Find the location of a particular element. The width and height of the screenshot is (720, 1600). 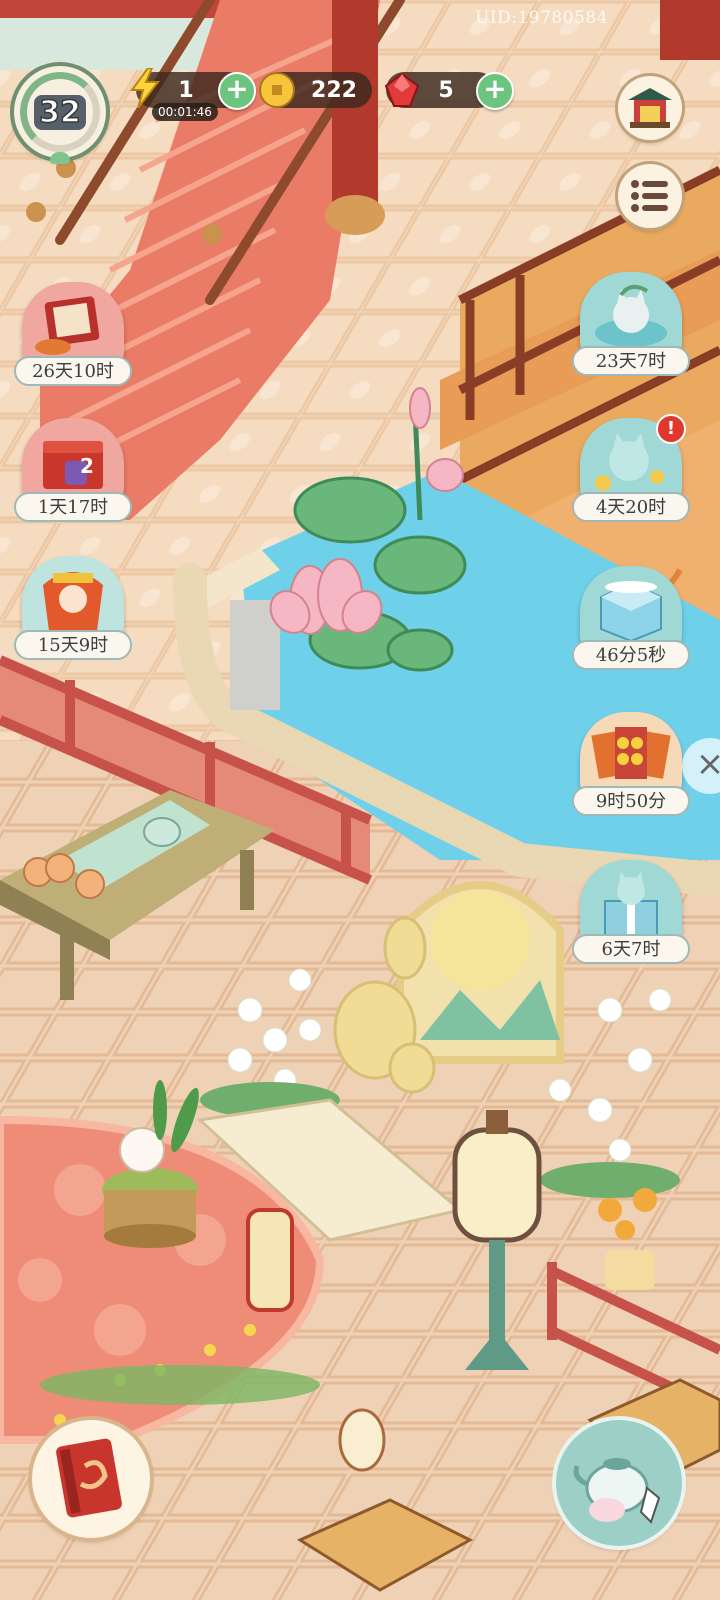

red-book-icon is located at coordinates (89, 1478).